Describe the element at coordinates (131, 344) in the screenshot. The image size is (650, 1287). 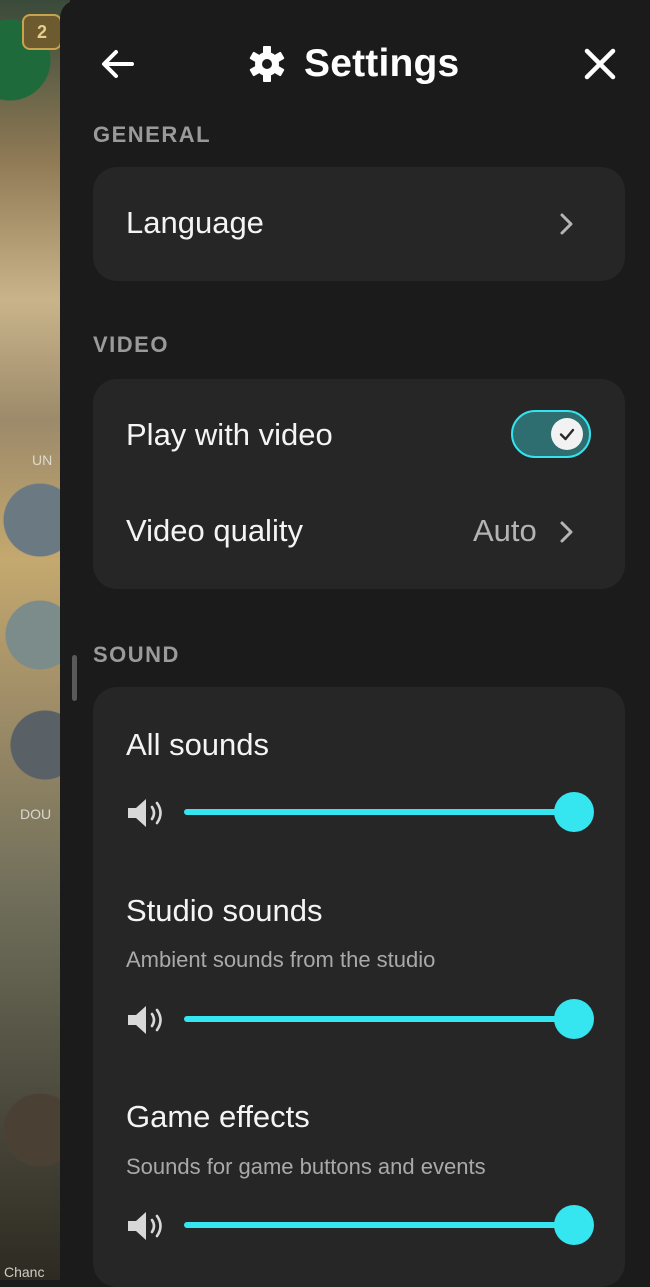
I see `section-label-video: VIDEO` at that location.